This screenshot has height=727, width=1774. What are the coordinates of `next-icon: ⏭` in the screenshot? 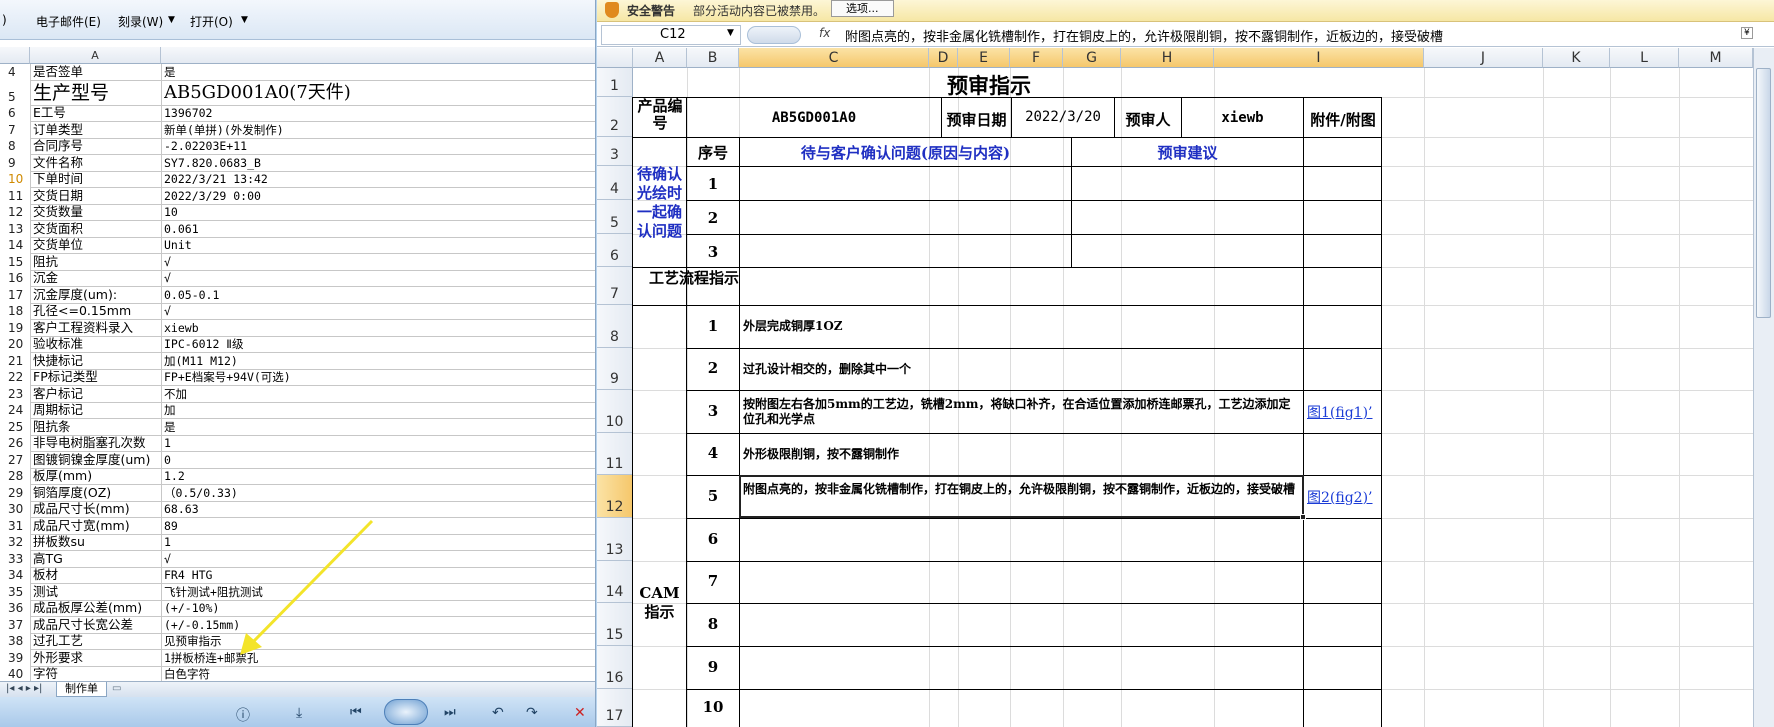 It's located at (450, 712).